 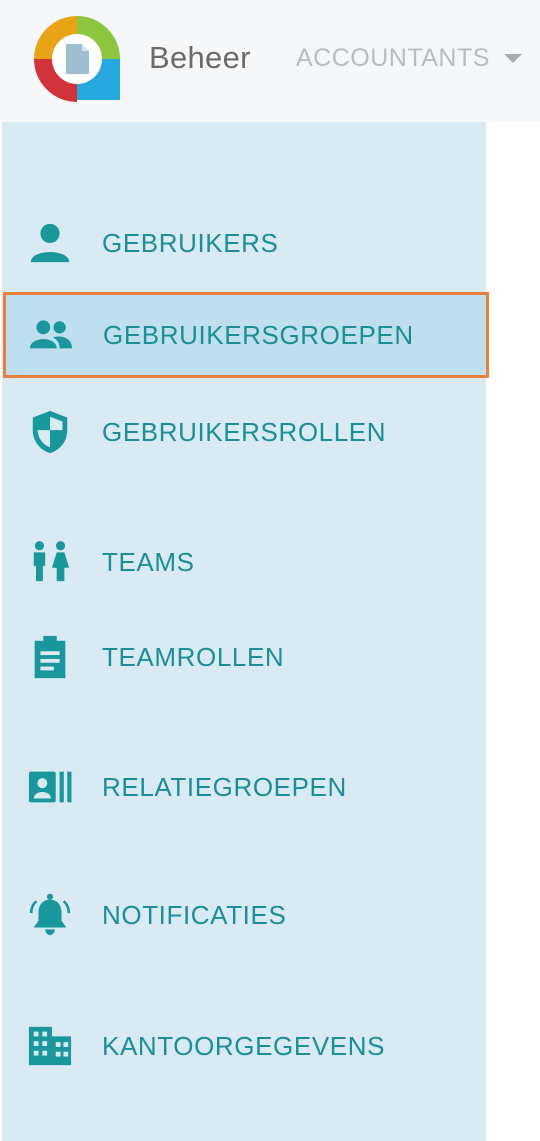 I want to click on sidebar-item-gebruikersgroepen: GEBRUIKERSGROEPEN, so click(x=246, y=335).